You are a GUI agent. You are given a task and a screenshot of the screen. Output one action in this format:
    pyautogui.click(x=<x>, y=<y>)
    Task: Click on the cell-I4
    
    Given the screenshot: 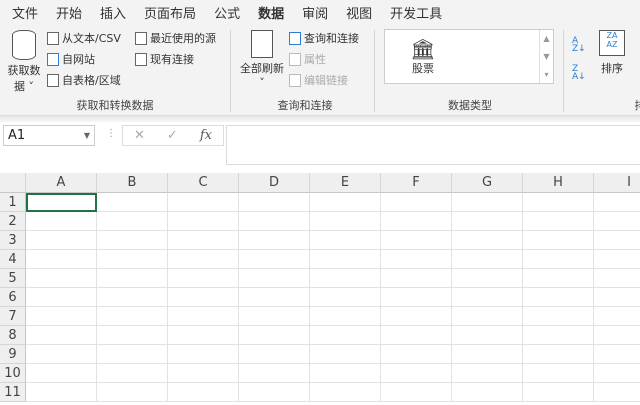 What is the action you would take?
    pyautogui.click(x=617, y=259)
    